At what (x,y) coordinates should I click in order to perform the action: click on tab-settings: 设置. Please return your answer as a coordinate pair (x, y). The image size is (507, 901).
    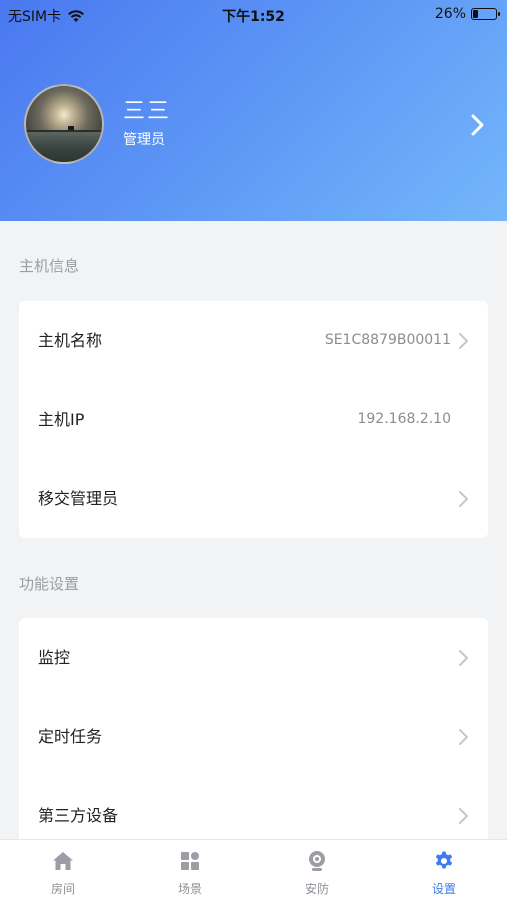
    Looking at the image, I should click on (444, 870).